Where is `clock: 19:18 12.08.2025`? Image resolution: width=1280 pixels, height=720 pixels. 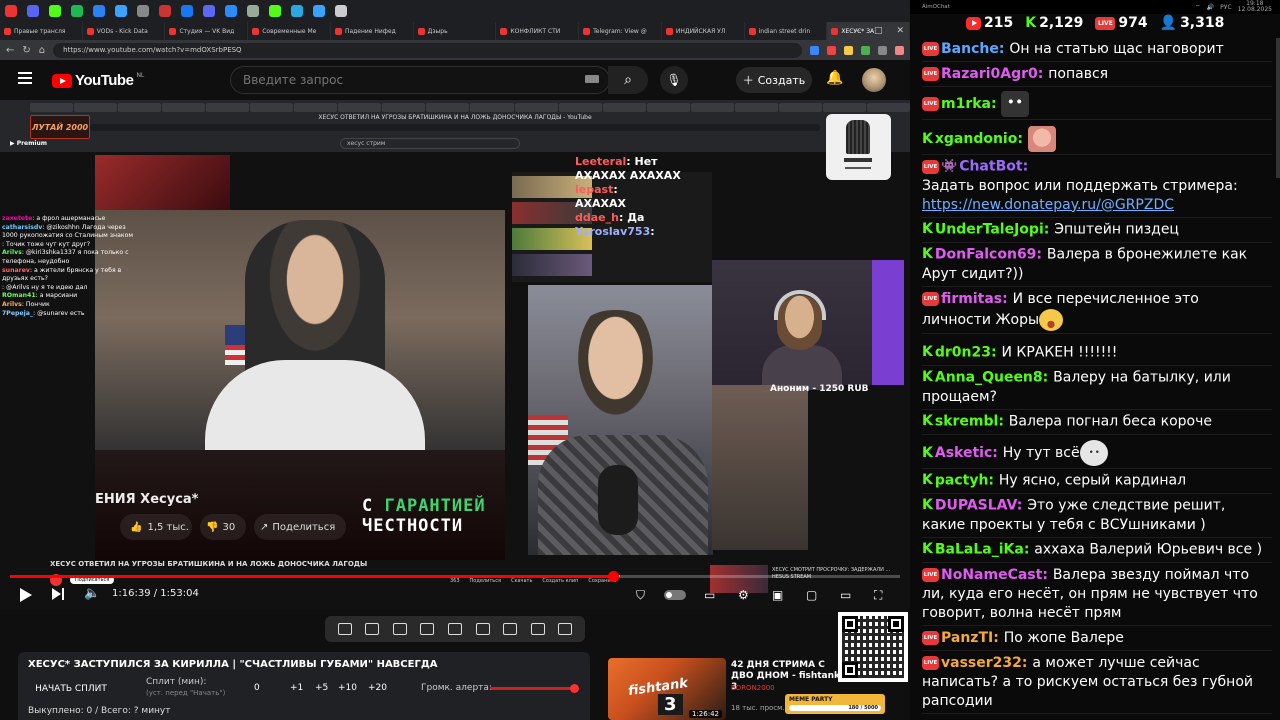
clock: 19:18 12.08.2025 is located at coordinates (1255, 7).